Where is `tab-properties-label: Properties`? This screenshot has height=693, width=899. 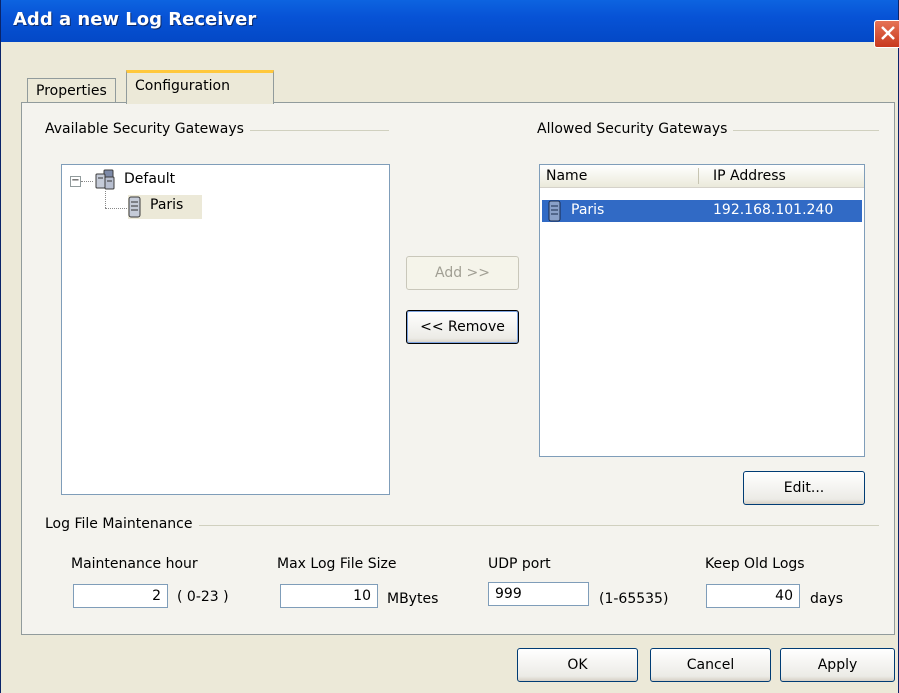 tab-properties-label: Properties is located at coordinates (71, 91).